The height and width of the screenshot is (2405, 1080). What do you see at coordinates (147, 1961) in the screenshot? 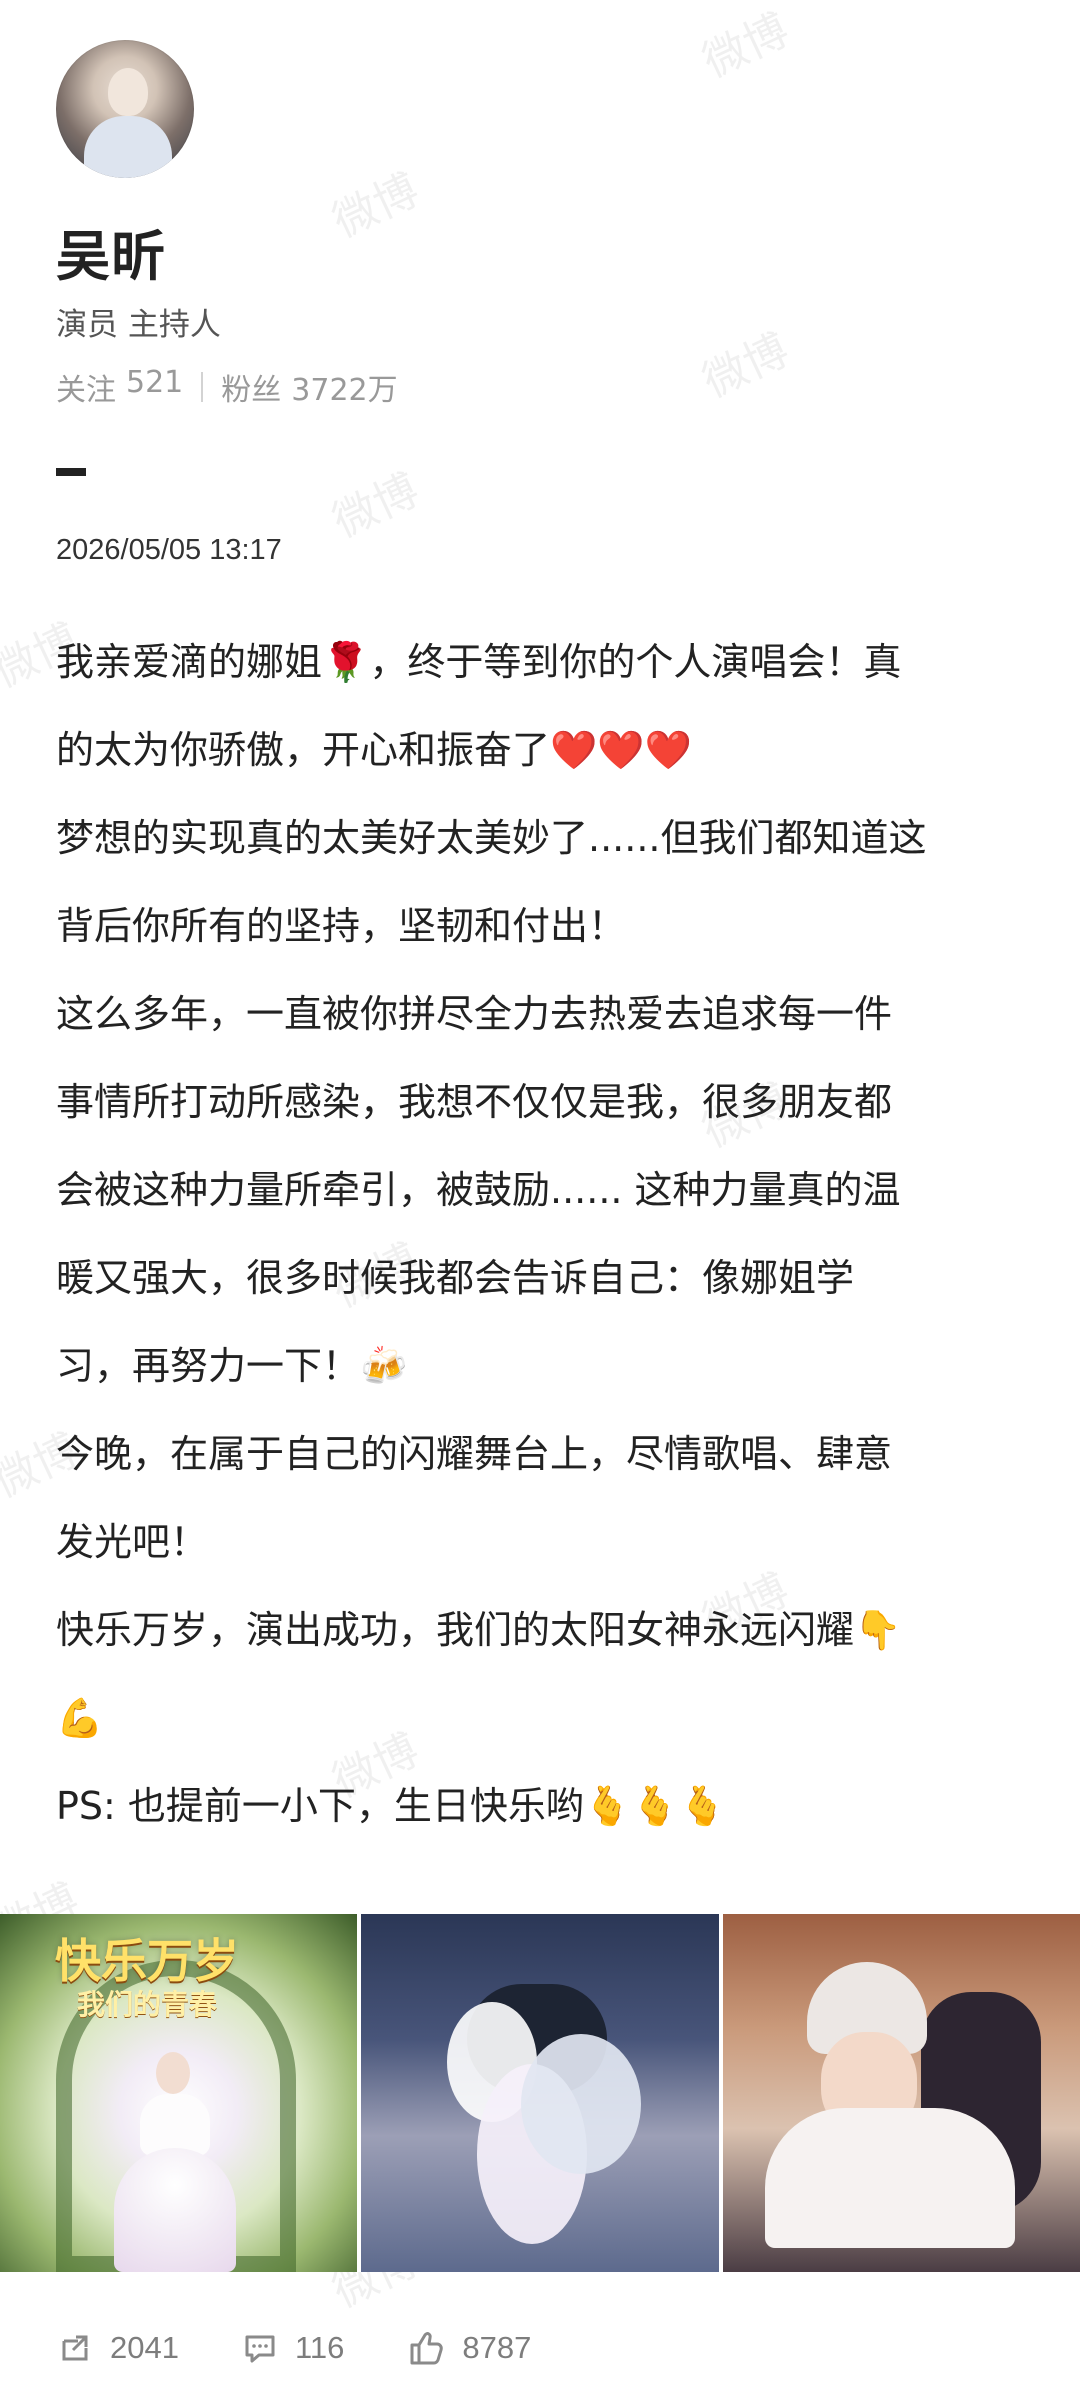
I see `image-title-main: 快乐万岁` at bounding box center [147, 1961].